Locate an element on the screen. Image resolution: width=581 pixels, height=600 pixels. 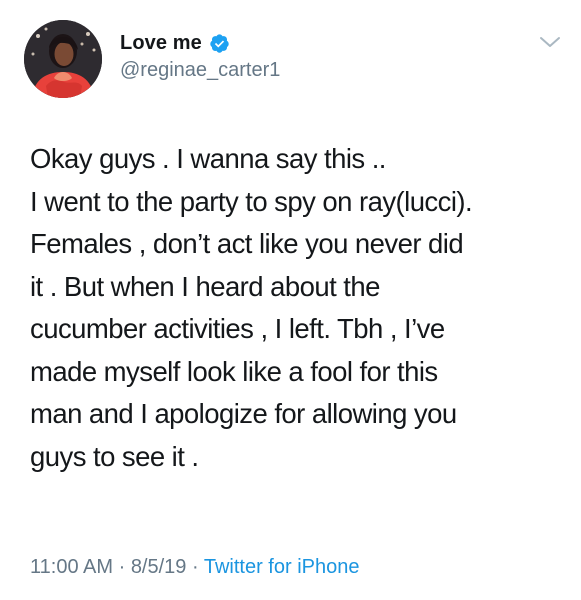
author-handle: @reginae_carter1 is located at coordinates (200, 70).